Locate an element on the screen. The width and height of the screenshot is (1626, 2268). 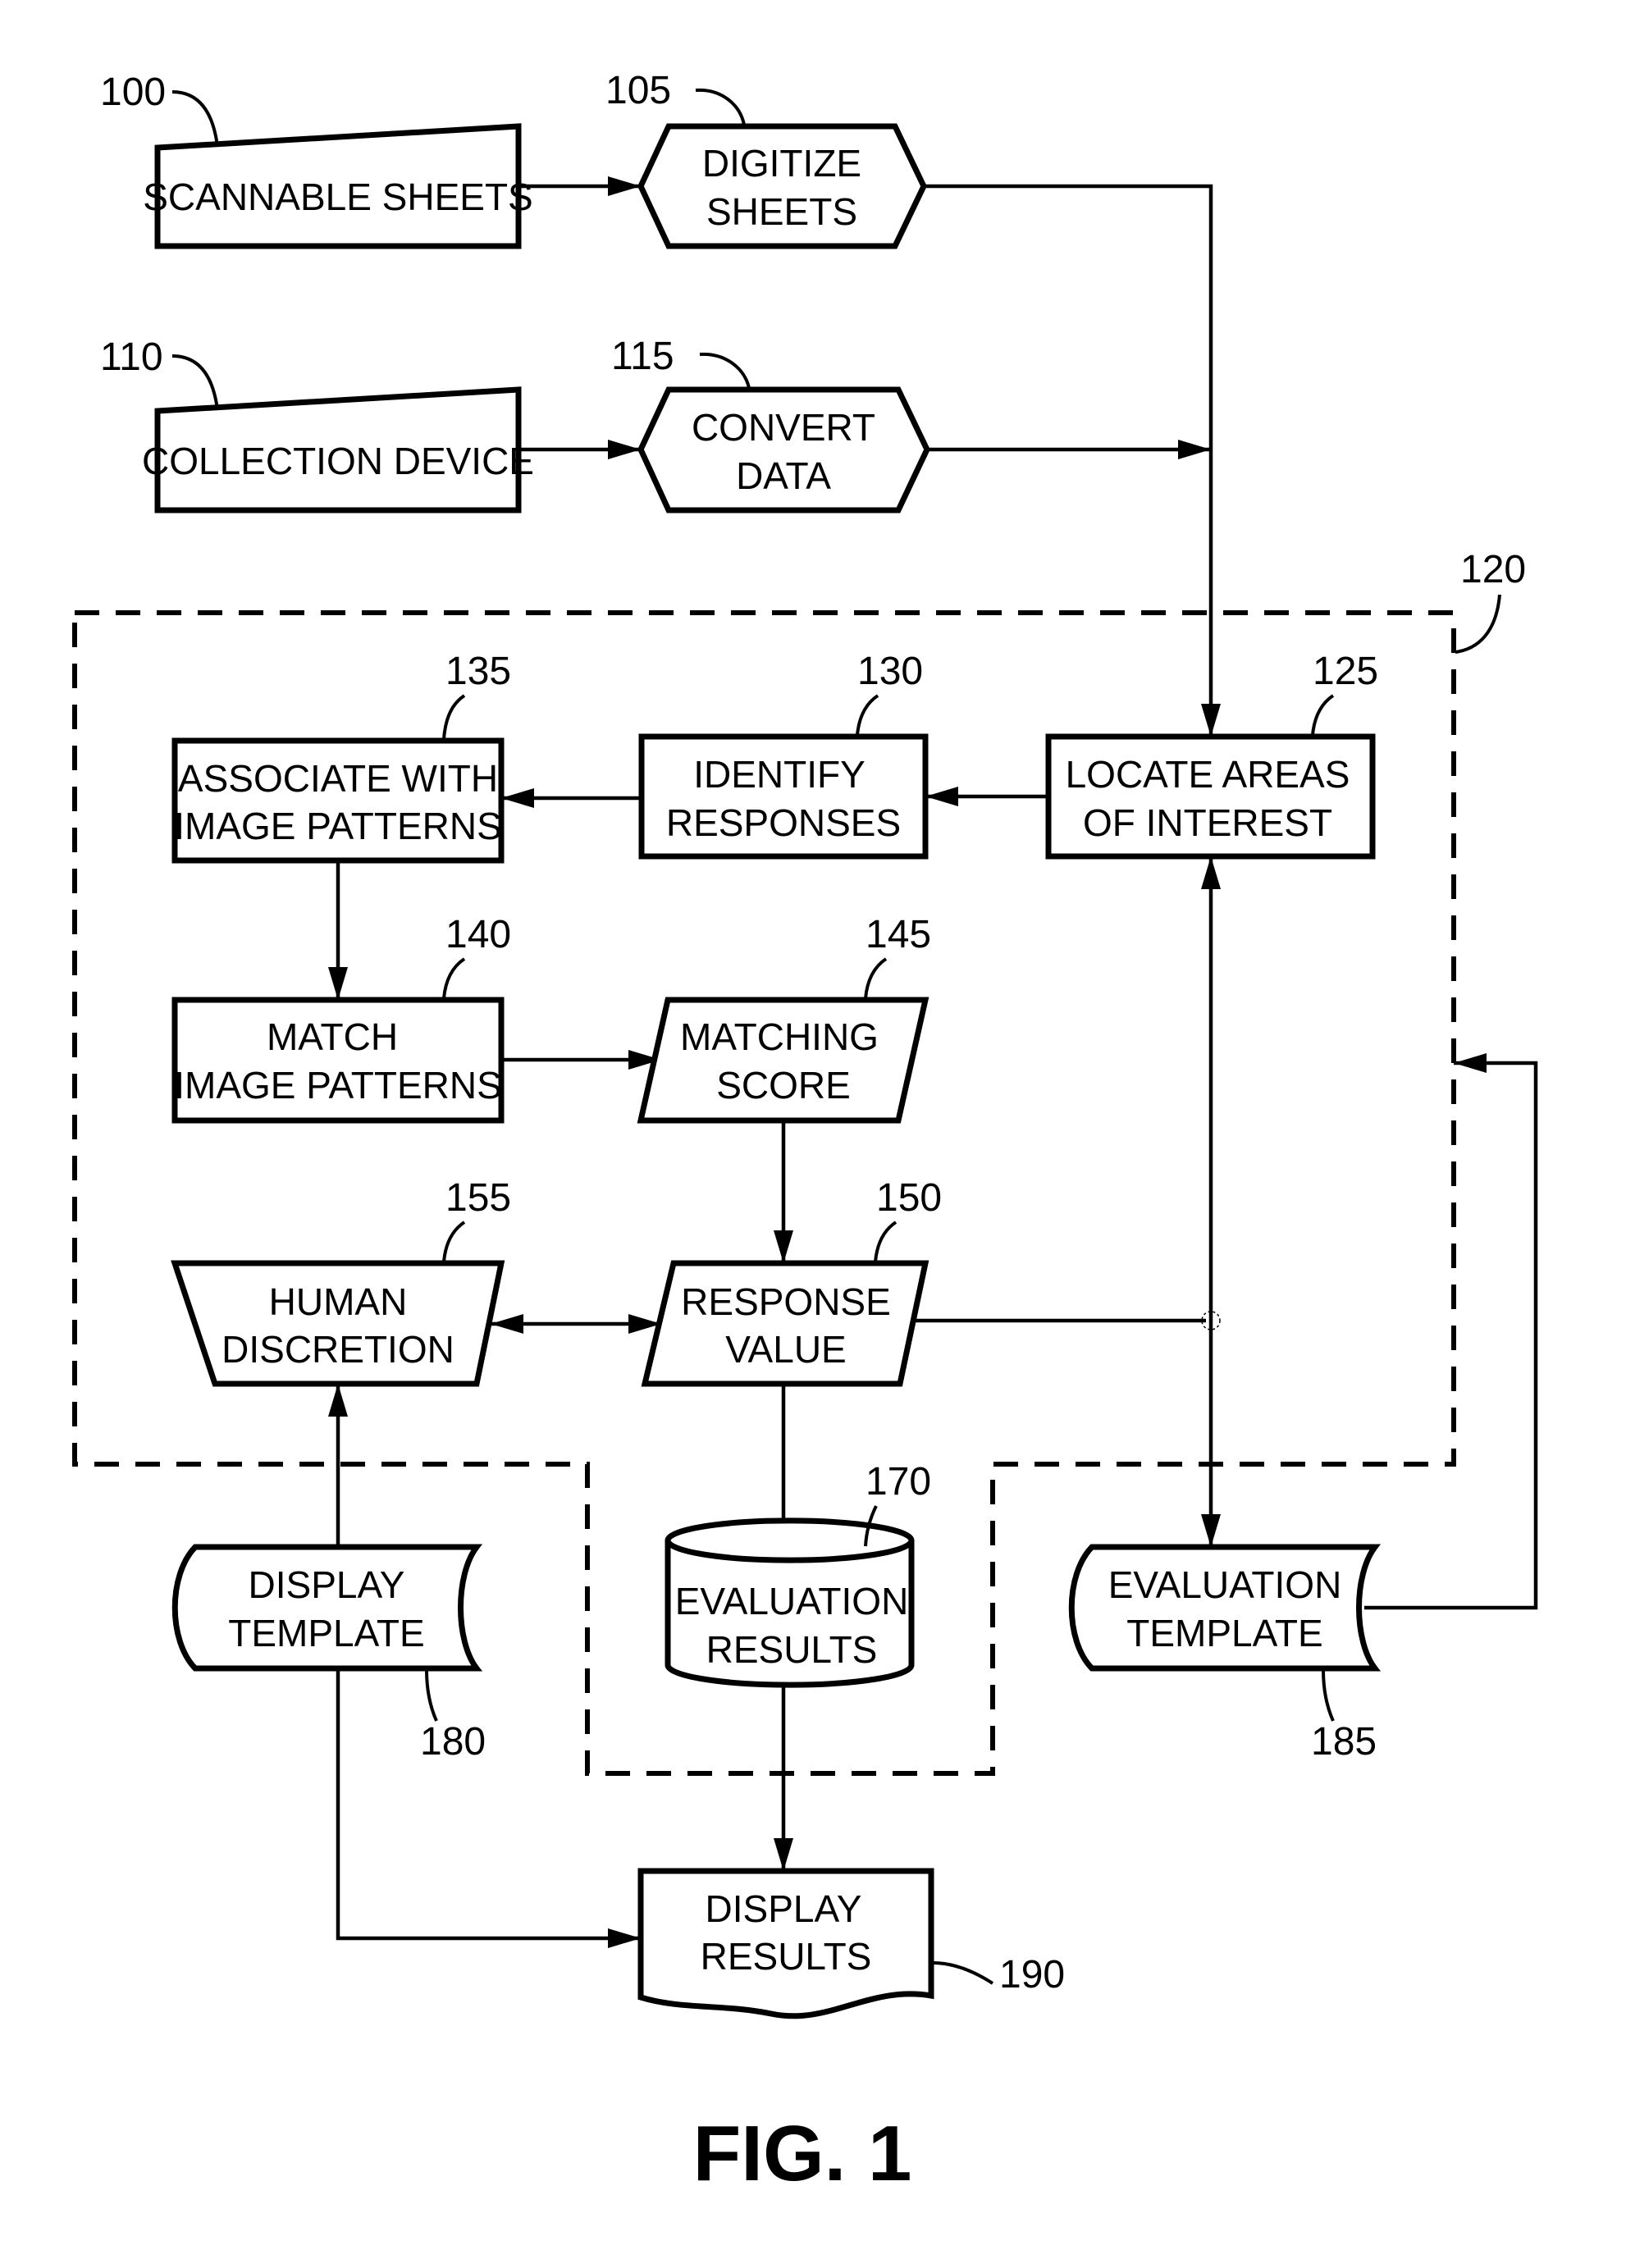
node-label-line1: CONVERT is located at coordinates (783, 427).